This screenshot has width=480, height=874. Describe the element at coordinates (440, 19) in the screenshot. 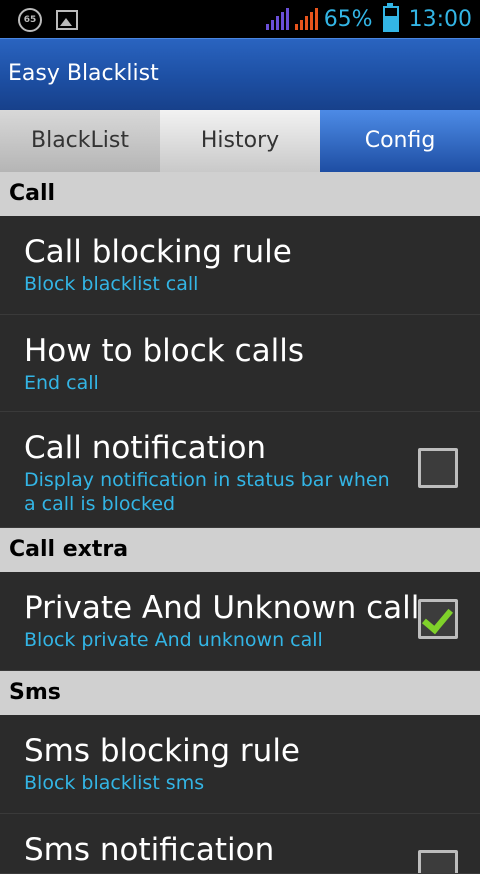

I see `clock: 13:00` at that location.